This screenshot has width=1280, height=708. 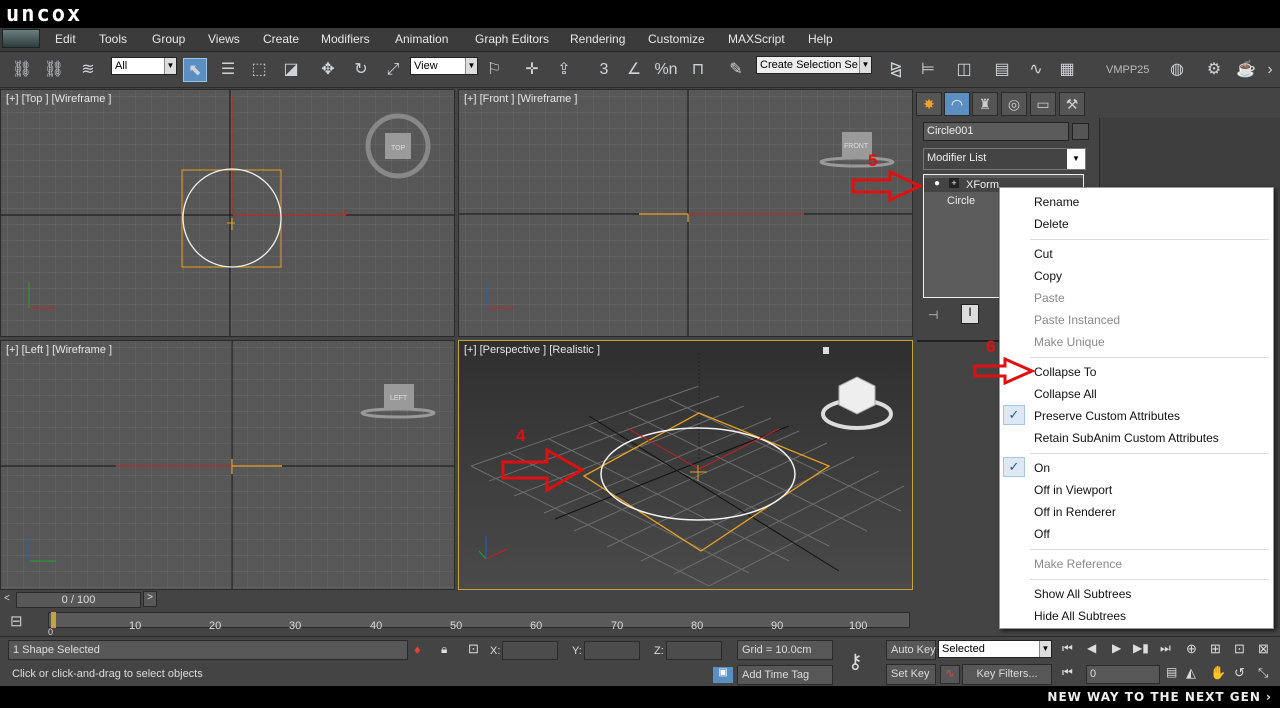 I want to click on zoom-all-icon: ⊞, so click(x=1215, y=649).